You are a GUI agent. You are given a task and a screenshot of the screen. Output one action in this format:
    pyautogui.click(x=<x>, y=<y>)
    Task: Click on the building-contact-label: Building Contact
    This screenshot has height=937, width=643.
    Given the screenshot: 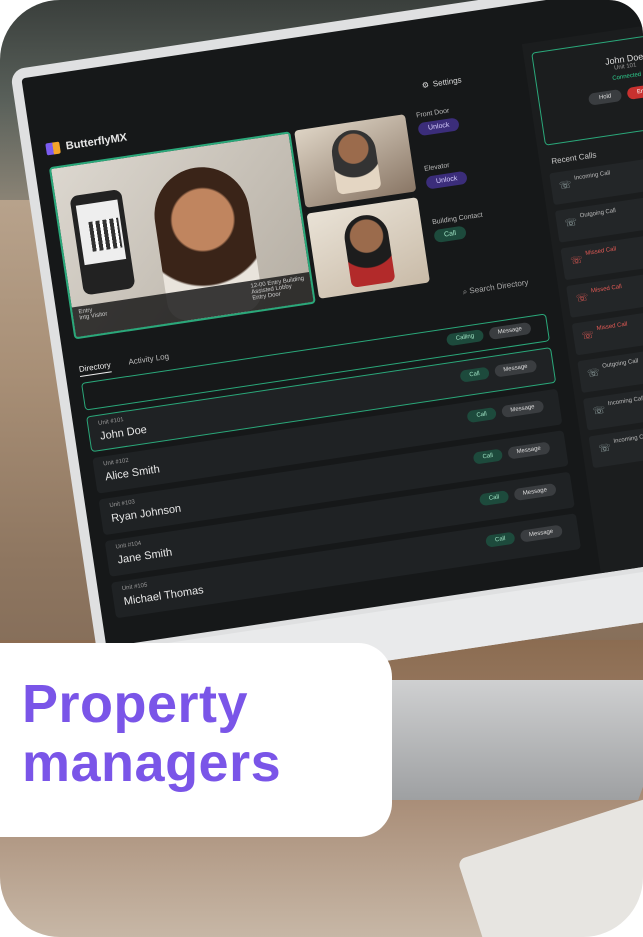 What is the action you would take?
    pyautogui.click(x=457, y=219)
    